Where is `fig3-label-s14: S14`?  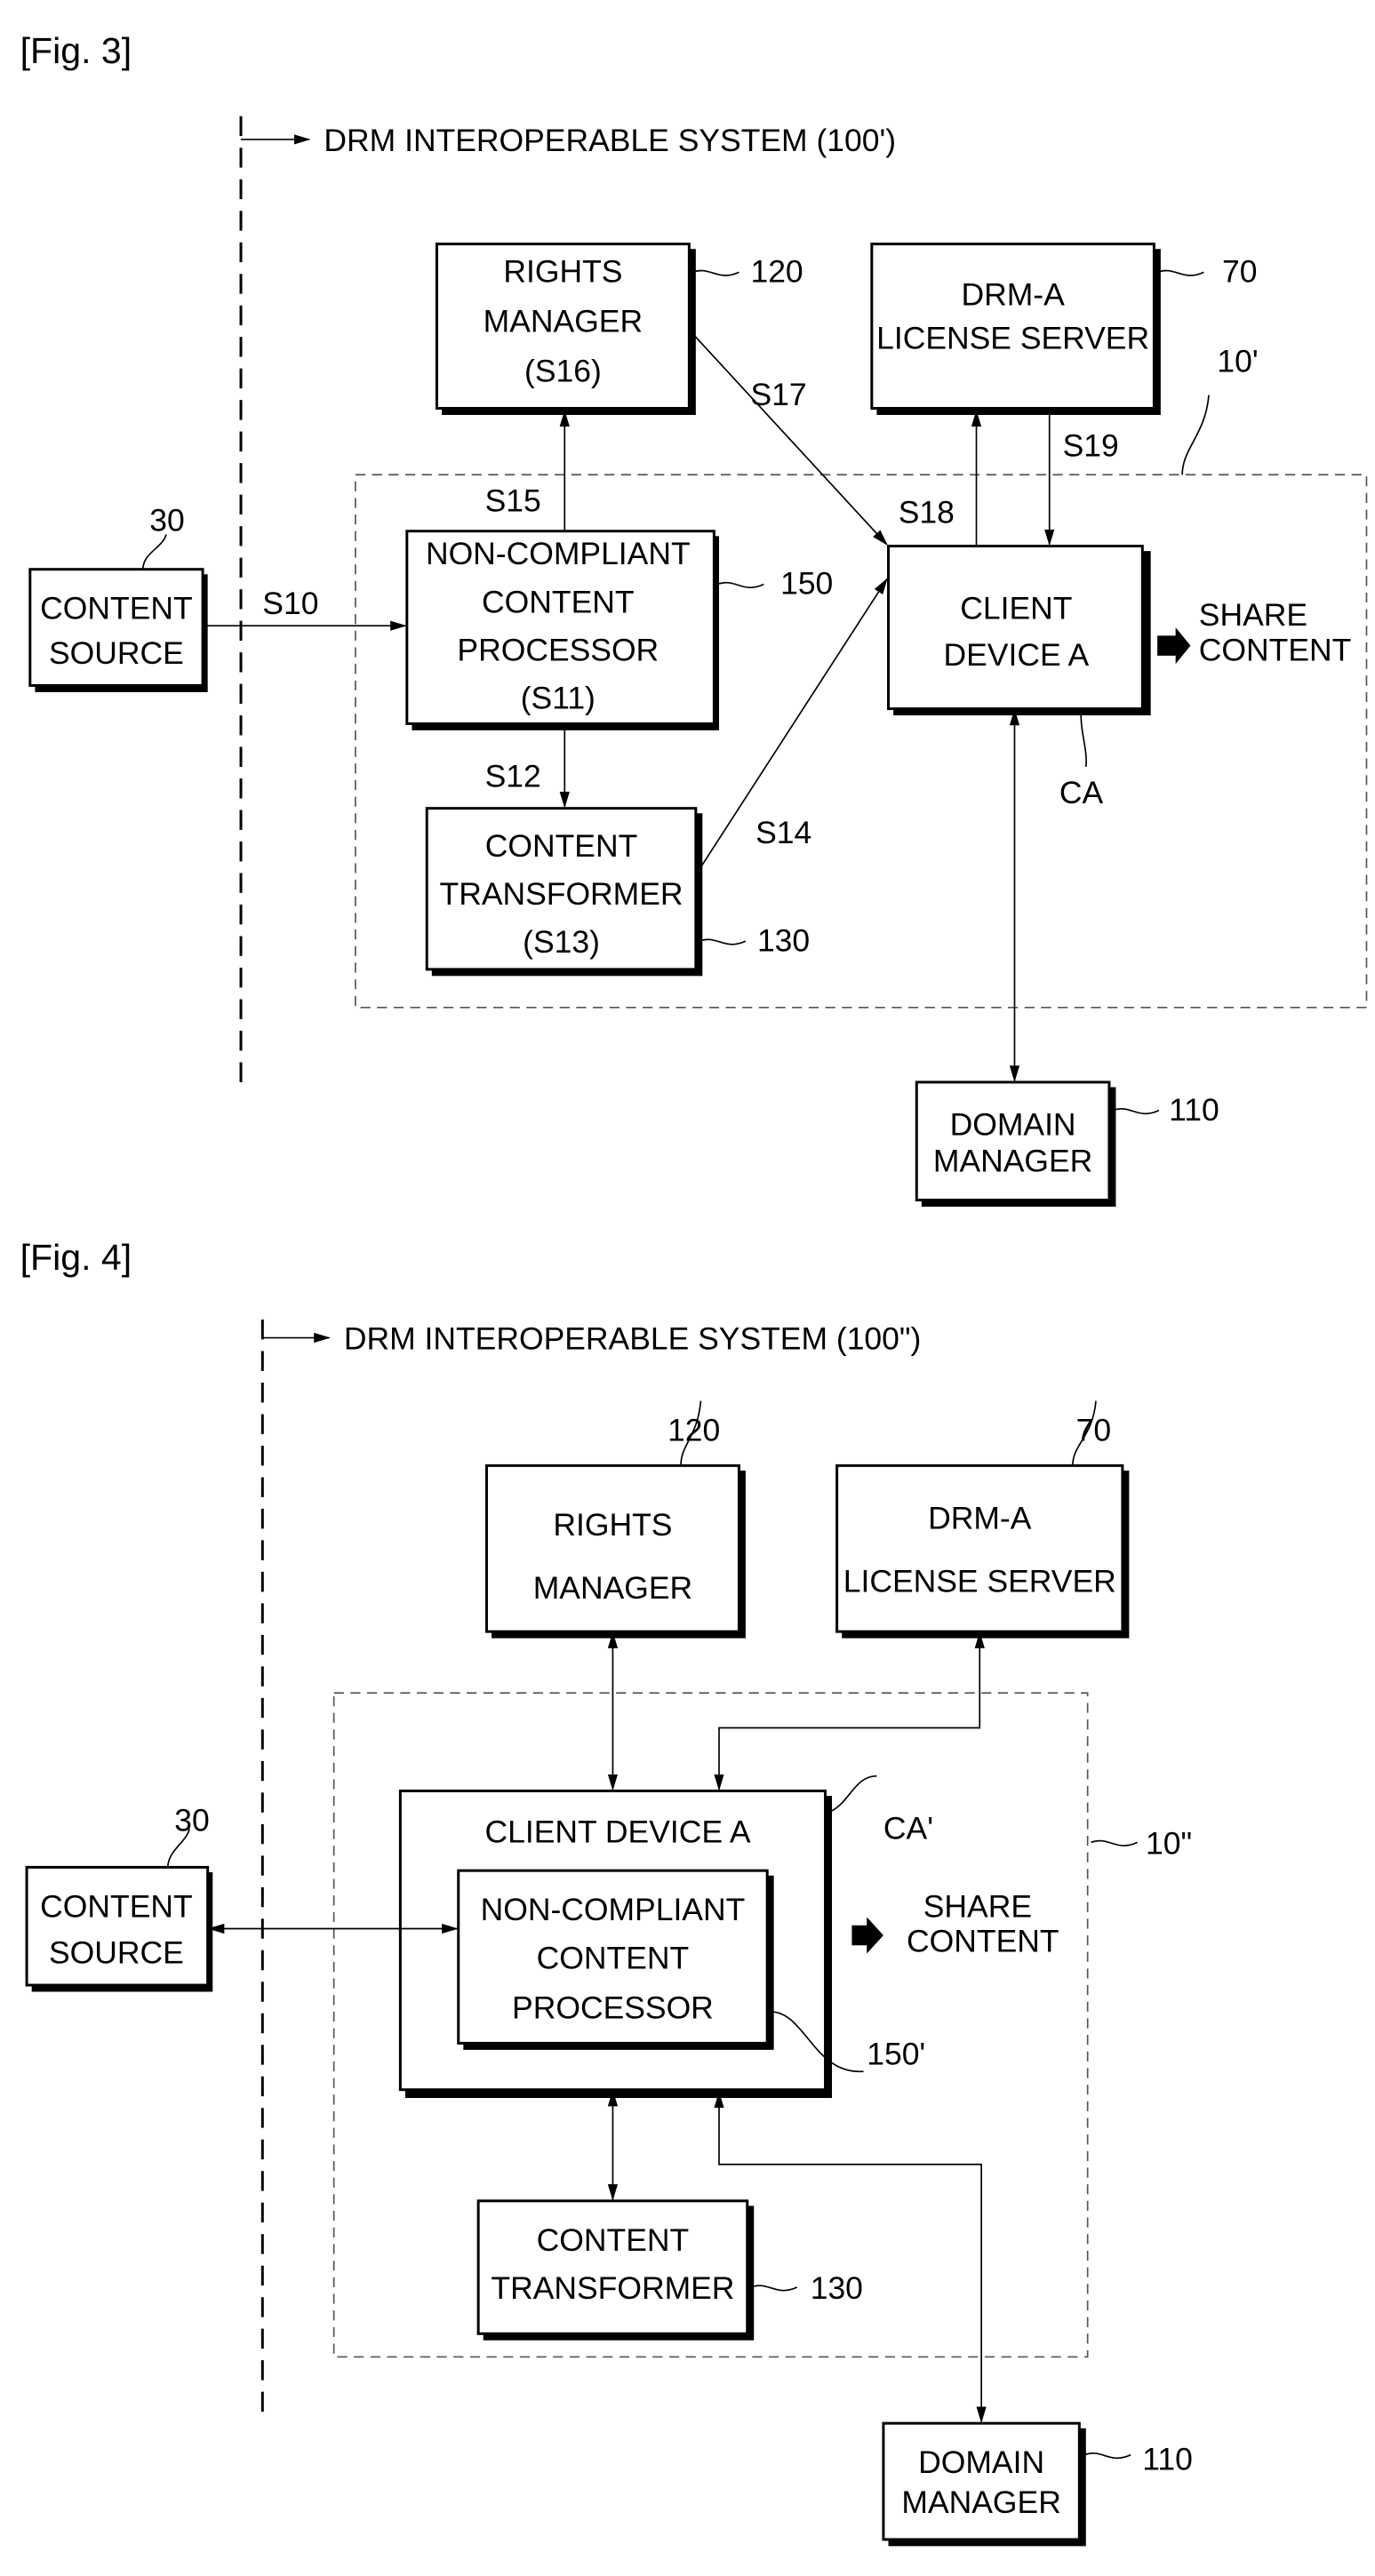
fig3-label-s14: S14 is located at coordinates (783, 833).